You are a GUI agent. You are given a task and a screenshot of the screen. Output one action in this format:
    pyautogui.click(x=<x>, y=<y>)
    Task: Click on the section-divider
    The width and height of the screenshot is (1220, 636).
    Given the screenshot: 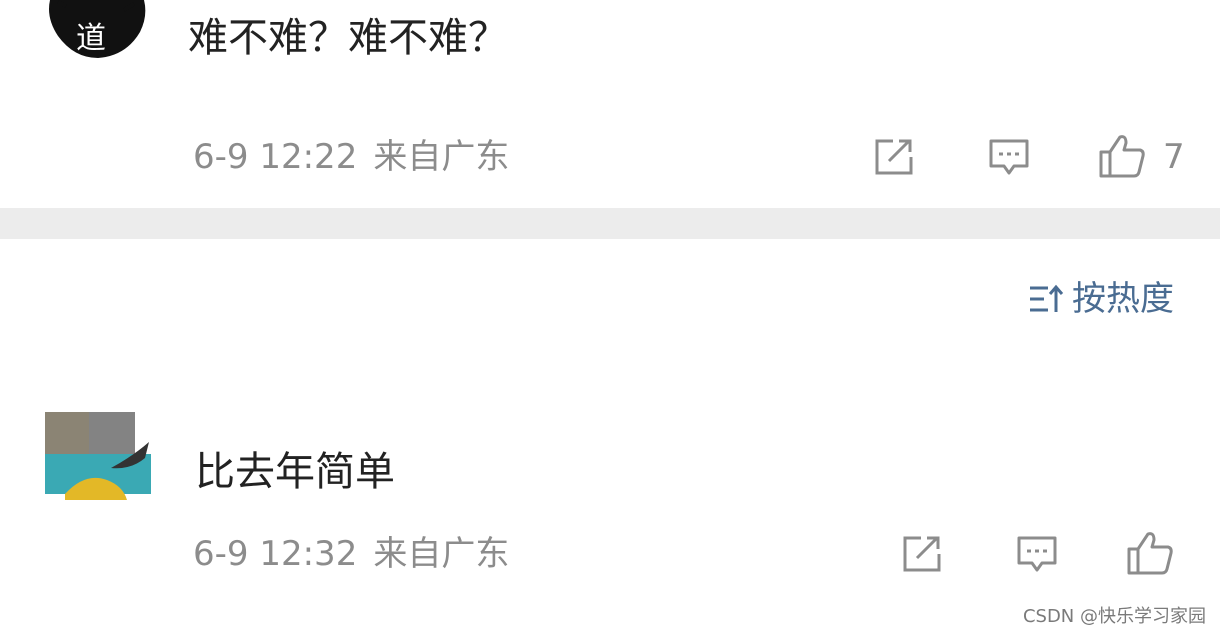 What is the action you would take?
    pyautogui.click(x=610, y=223)
    